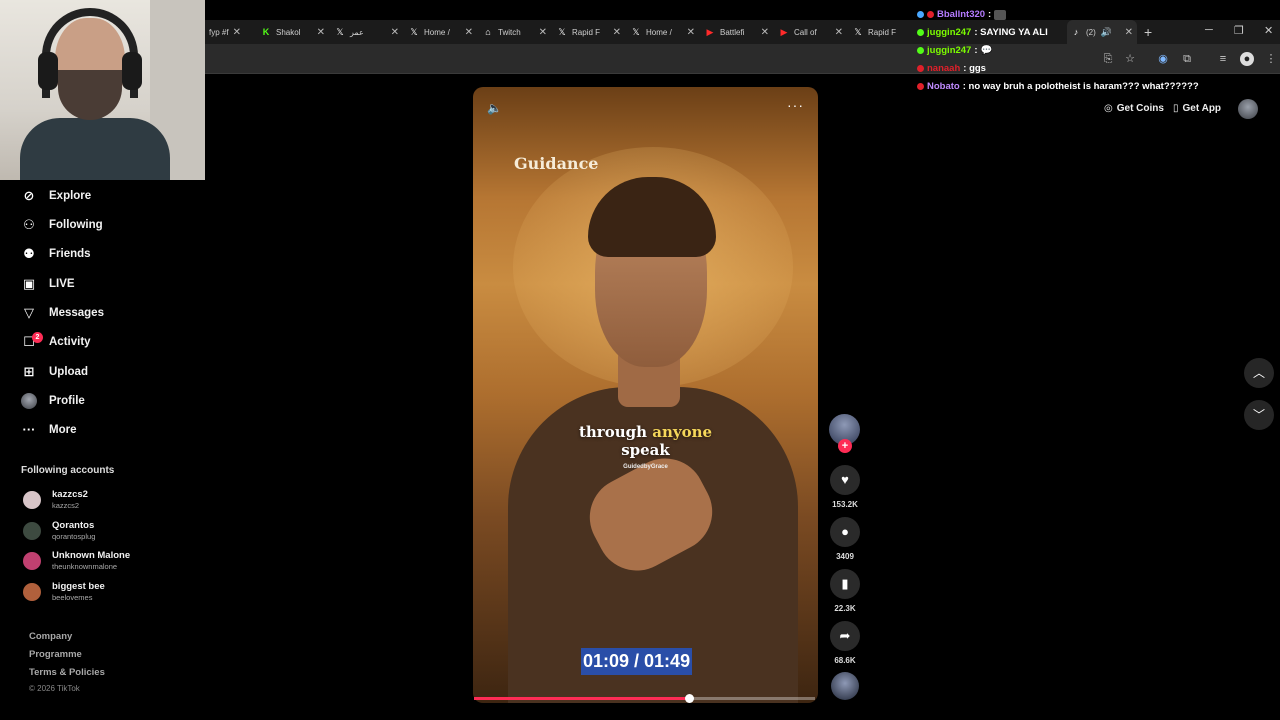 The width and height of the screenshot is (1280, 720). I want to click on share-count: 68.6K, so click(845, 660).